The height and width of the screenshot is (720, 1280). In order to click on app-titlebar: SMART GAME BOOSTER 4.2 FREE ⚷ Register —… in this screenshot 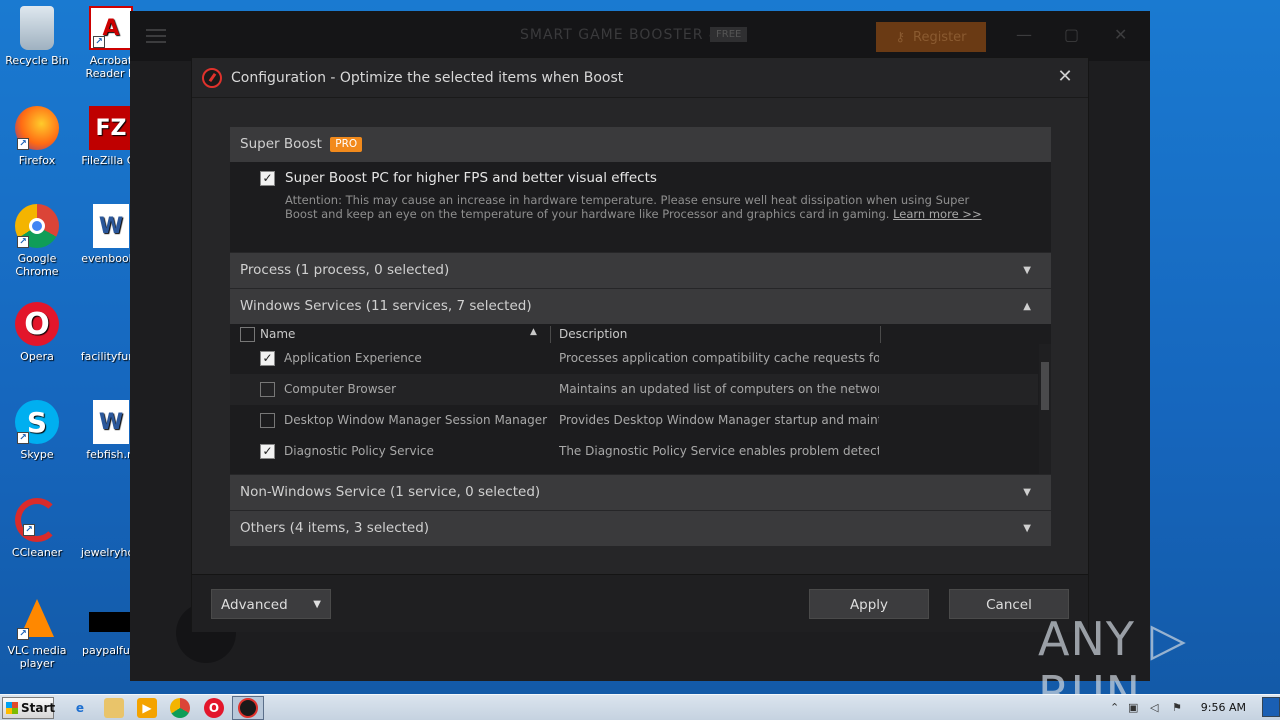, I will do `click(640, 36)`.